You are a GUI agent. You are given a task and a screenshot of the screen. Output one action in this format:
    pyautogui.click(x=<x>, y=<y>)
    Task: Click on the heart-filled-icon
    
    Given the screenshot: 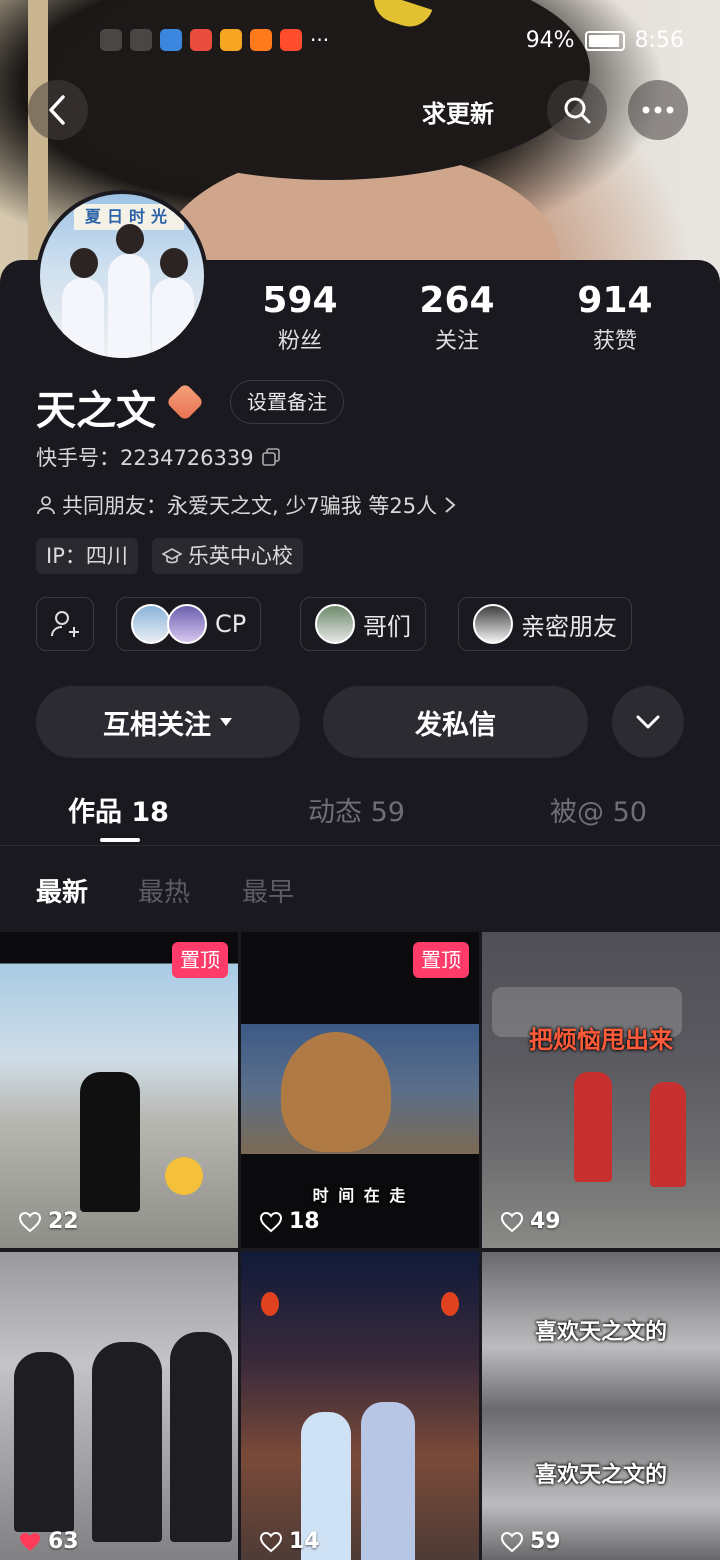 What is the action you would take?
    pyautogui.click(x=30, y=1541)
    